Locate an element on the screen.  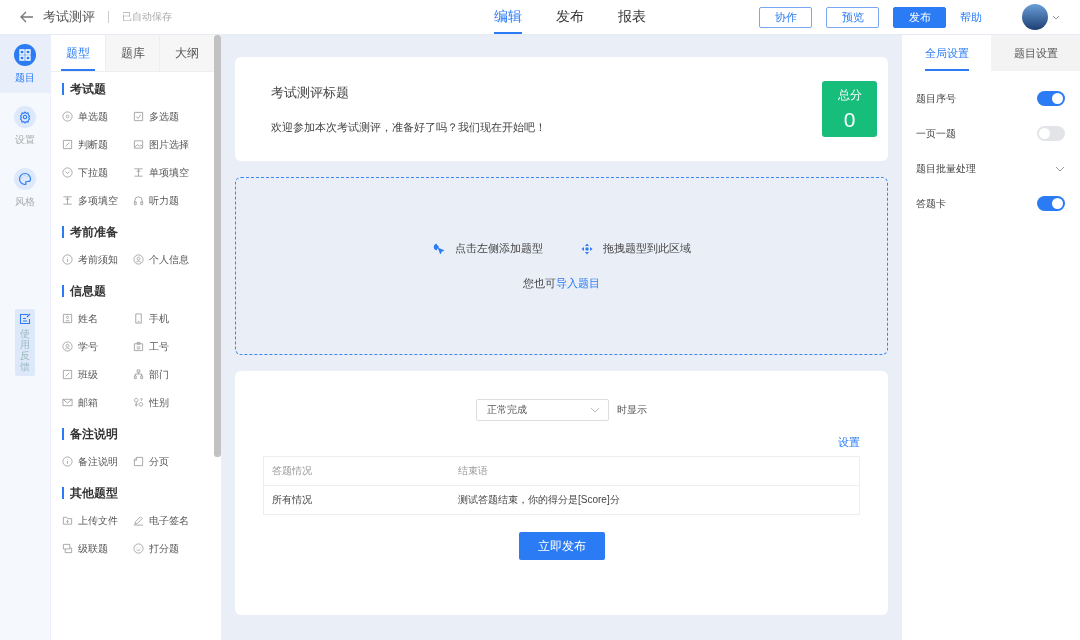
group-heading: 其他题型 is located at coordinates (138, 493).